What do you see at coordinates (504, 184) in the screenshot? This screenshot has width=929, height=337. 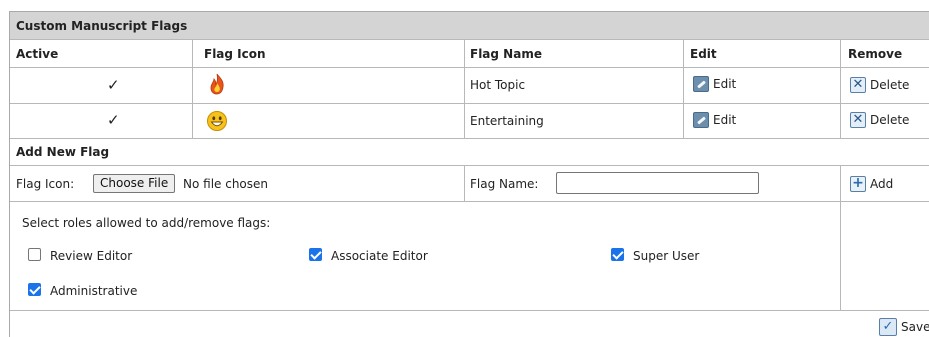 I see `flag-name-label: Flag Name:` at bounding box center [504, 184].